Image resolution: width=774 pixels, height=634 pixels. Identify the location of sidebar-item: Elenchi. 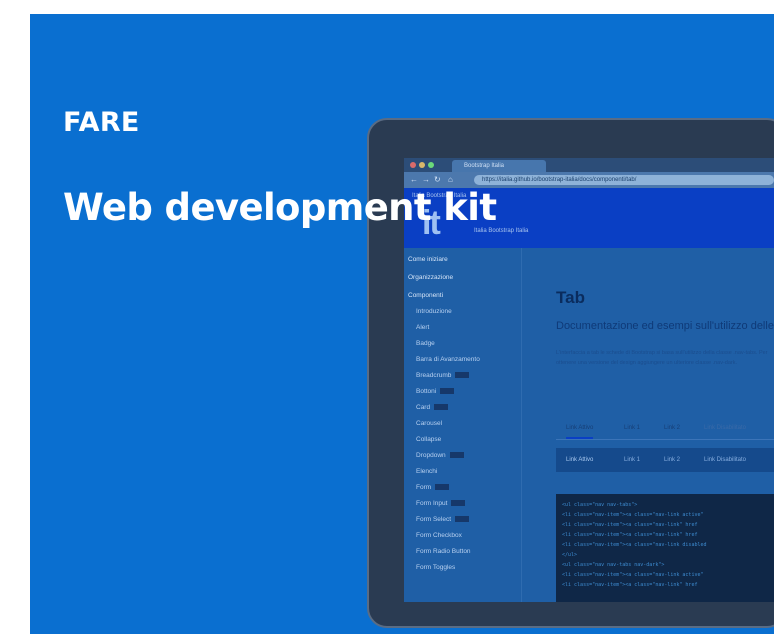
(426, 471).